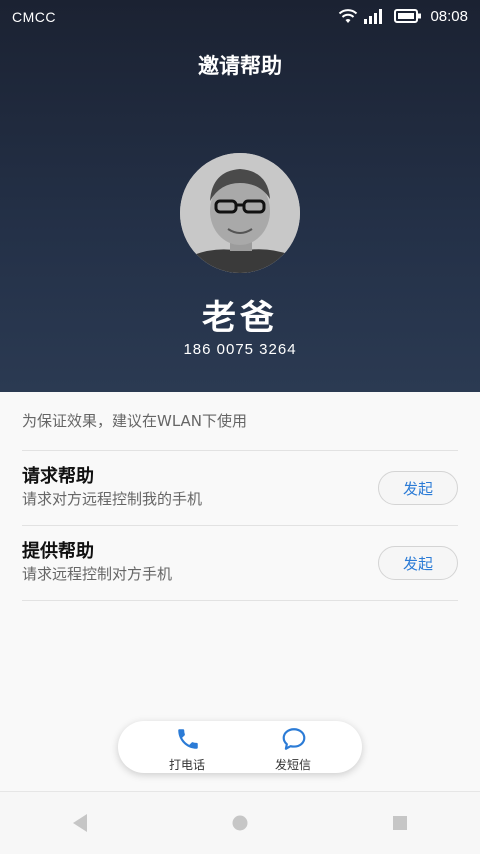 This screenshot has height=854, width=480. What do you see at coordinates (449, 16) in the screenshot?
I see `clock: 08:08` at bounding box center [449, 16].